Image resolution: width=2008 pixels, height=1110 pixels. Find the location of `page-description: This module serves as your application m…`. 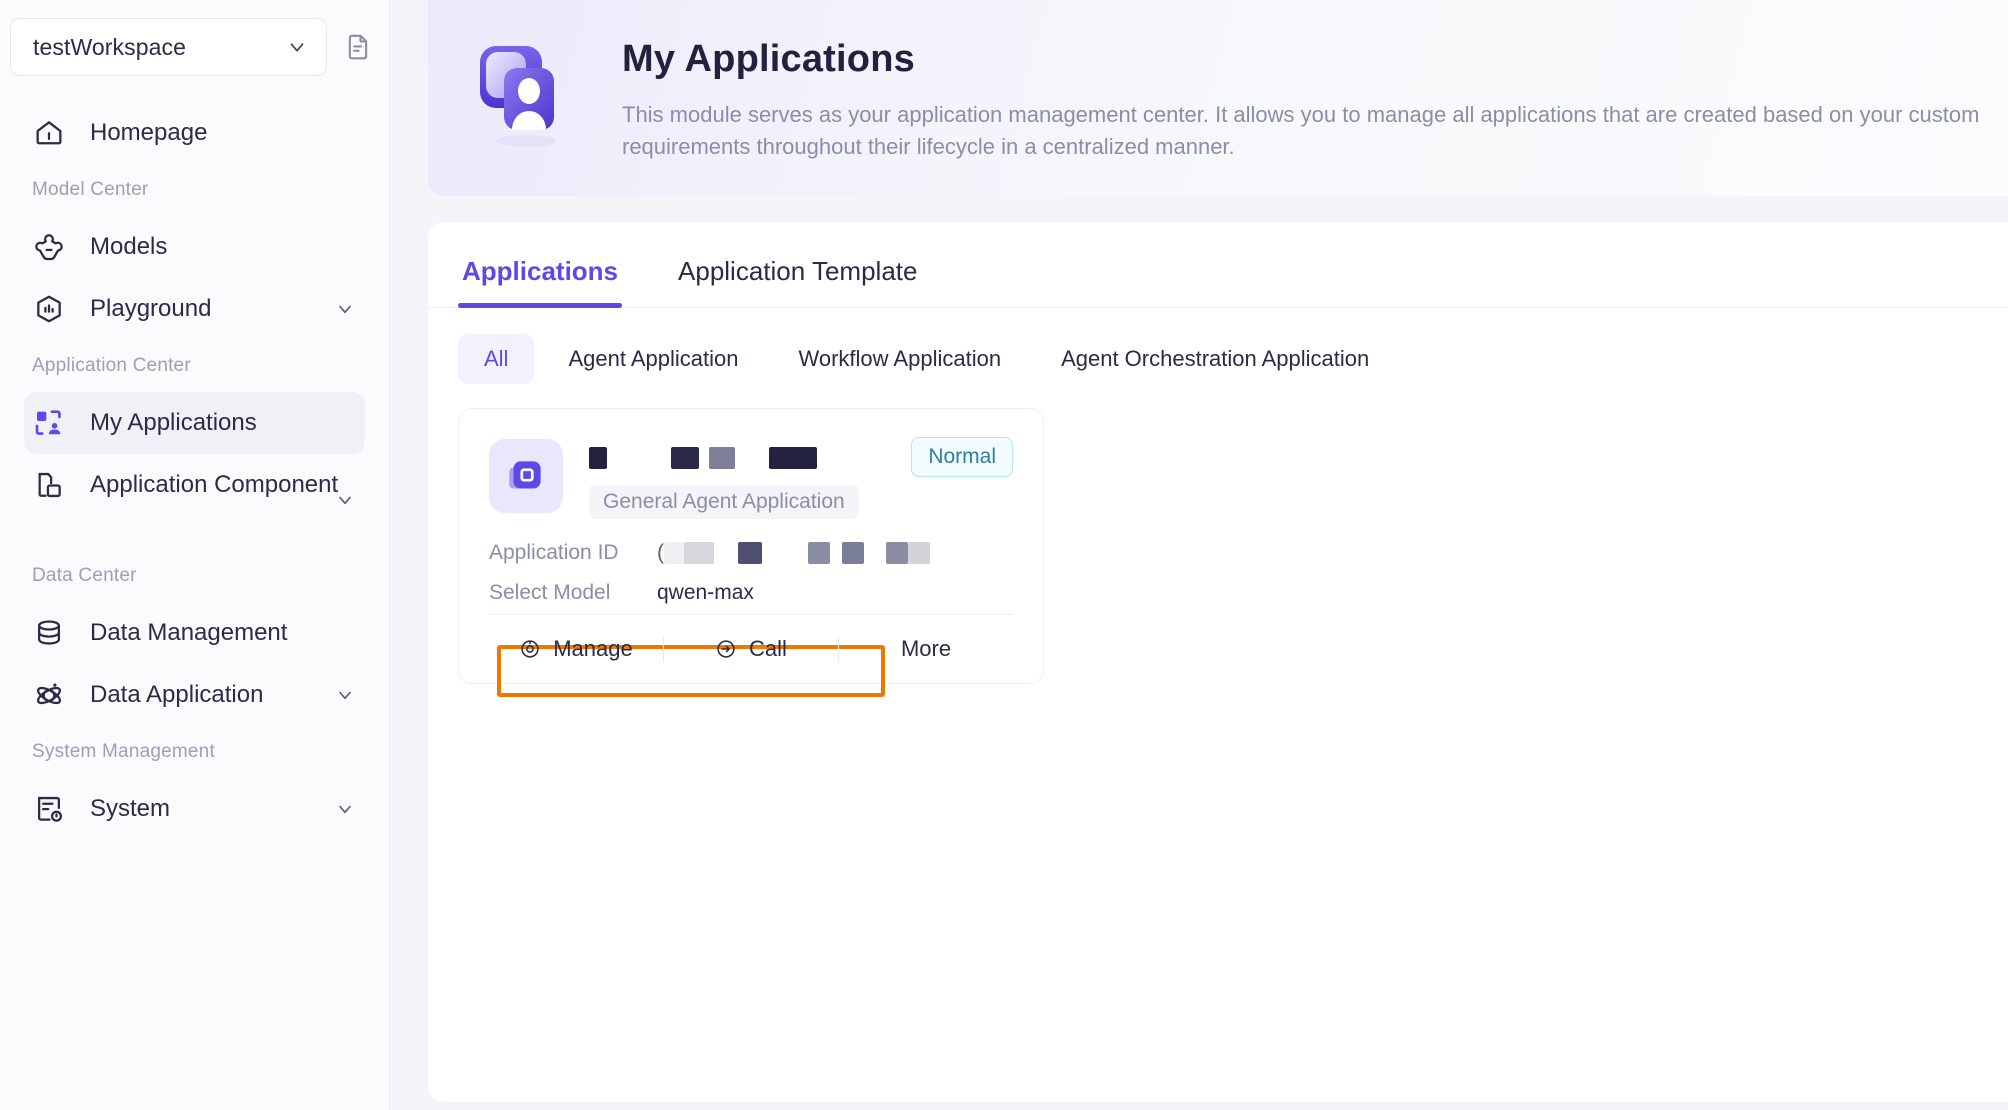

page-description: This module serves as your application m… is located at coordinates (1301, 130).